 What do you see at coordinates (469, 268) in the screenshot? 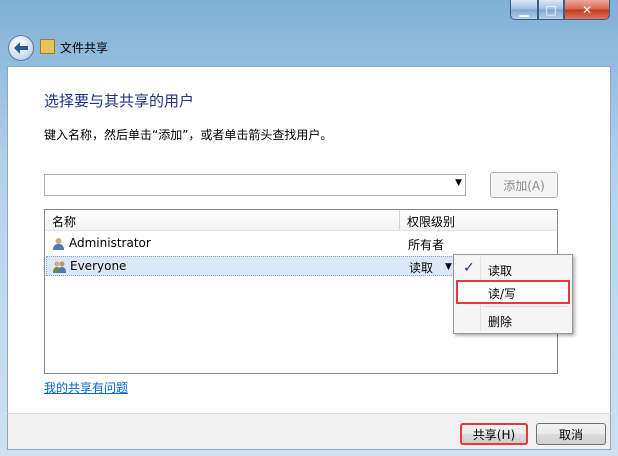
I see `check-icon: ✓` at bounding box center [469, 268].